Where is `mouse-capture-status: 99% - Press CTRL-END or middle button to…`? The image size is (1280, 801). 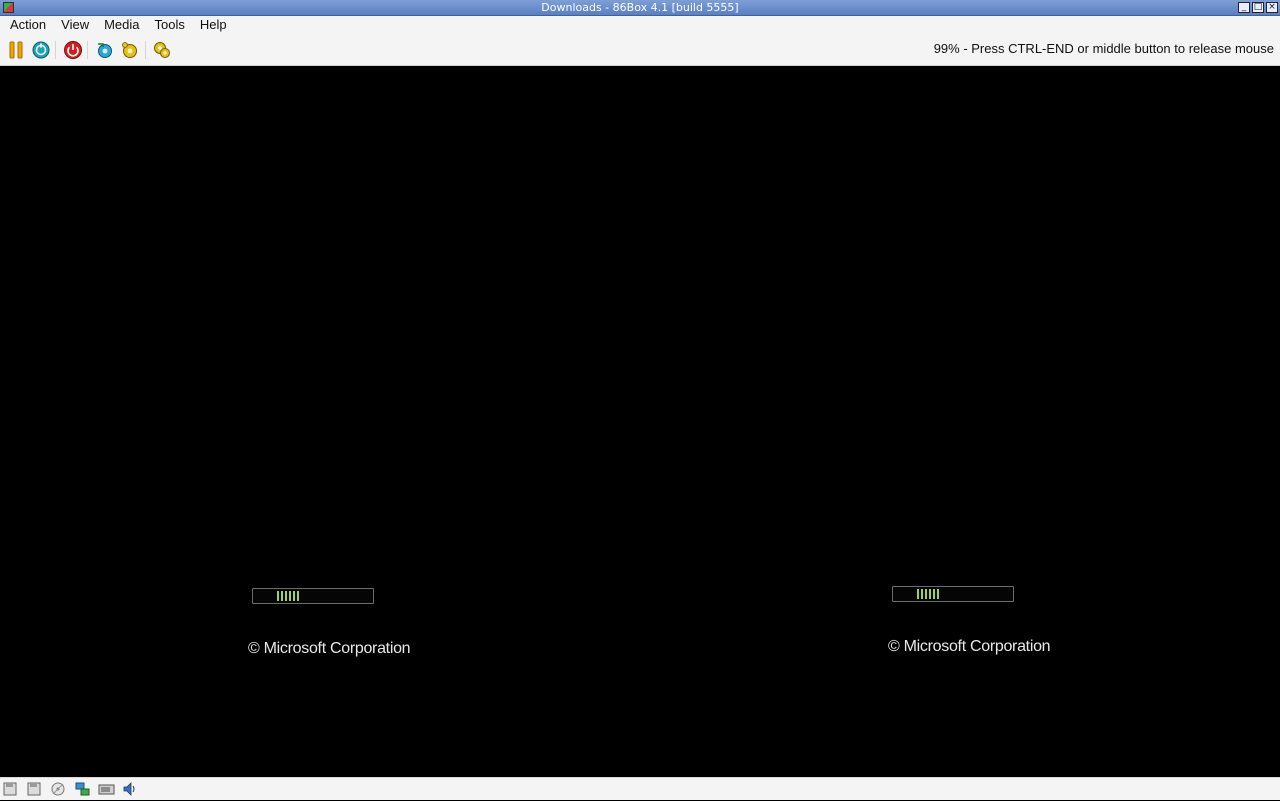
mouse-capture-status: 99% - Press CTRL-END or middle button to… is located at coordinates (1103, 48).